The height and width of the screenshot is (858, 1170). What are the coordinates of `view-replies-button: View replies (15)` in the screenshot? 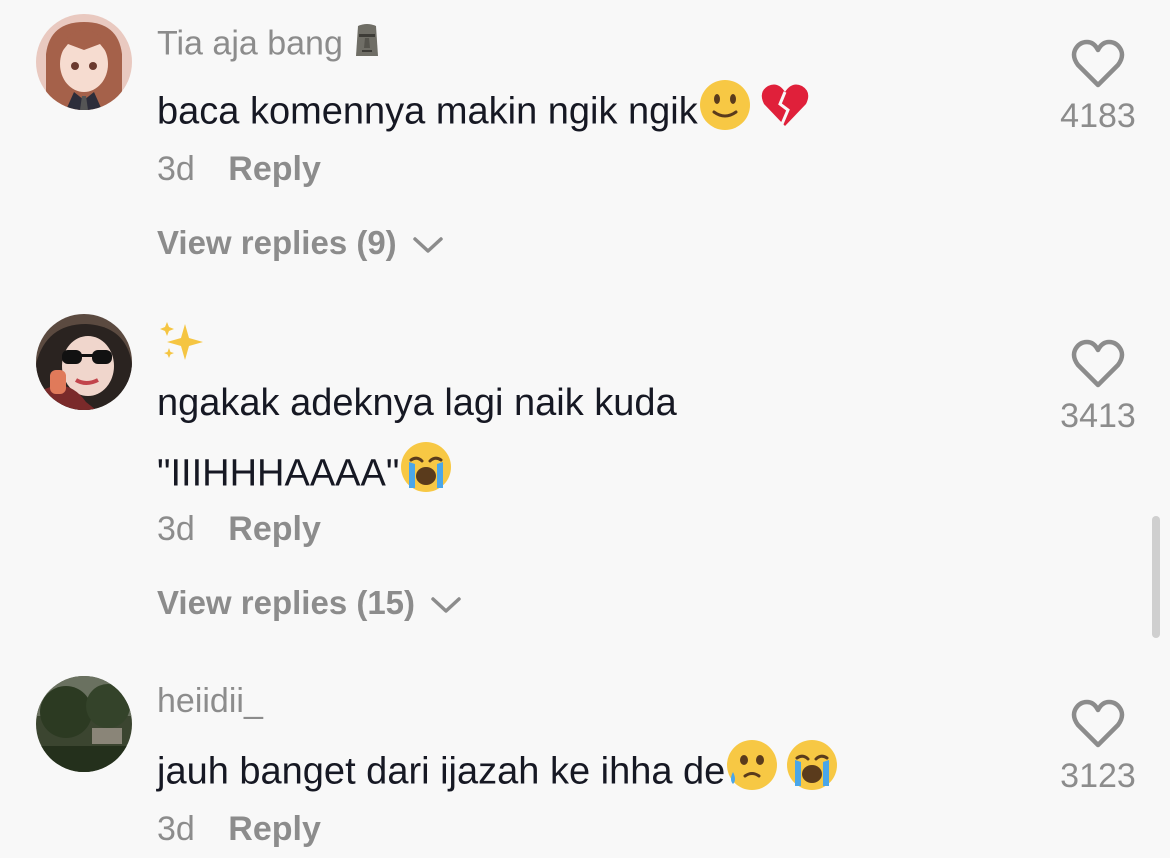 It's located at (309, 603).